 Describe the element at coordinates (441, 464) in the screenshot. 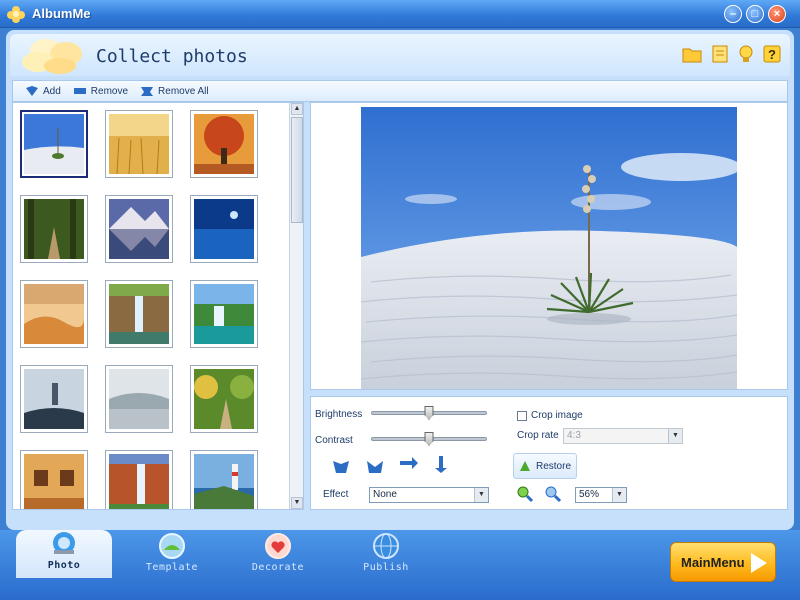

I see `flip-vertical-icon` at that location.